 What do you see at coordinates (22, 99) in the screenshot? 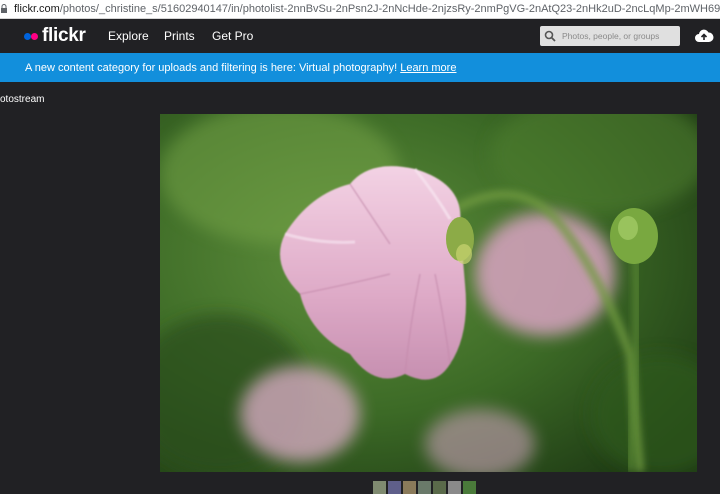
I see `back-to-photostream-link: otostream` at bounding box center [22, 99].